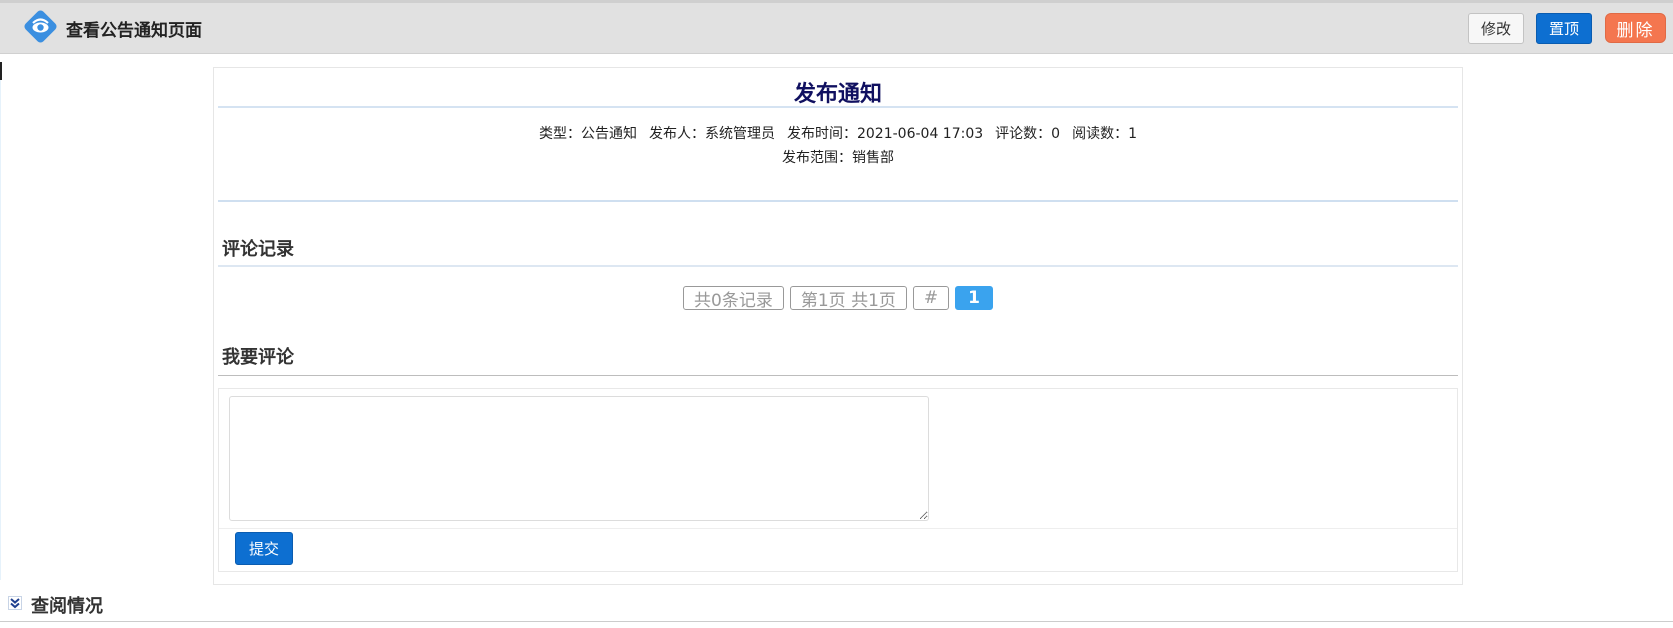 The image size is (1673, 628). Describe the element at coordinates (1635, 28) in the screenshot. I see `delete-button: 删除` at that location.